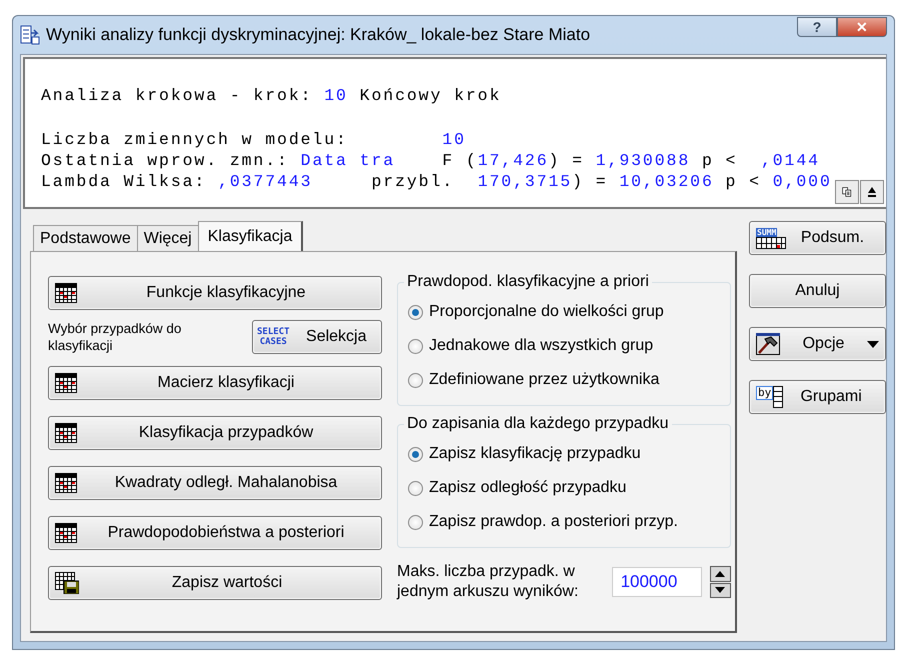 The width and height of the screenshot is (902, 657). What do you see at coordinates (847, 192) in the screenshot?
I see `copy-button` at bounding box center [847, 192].